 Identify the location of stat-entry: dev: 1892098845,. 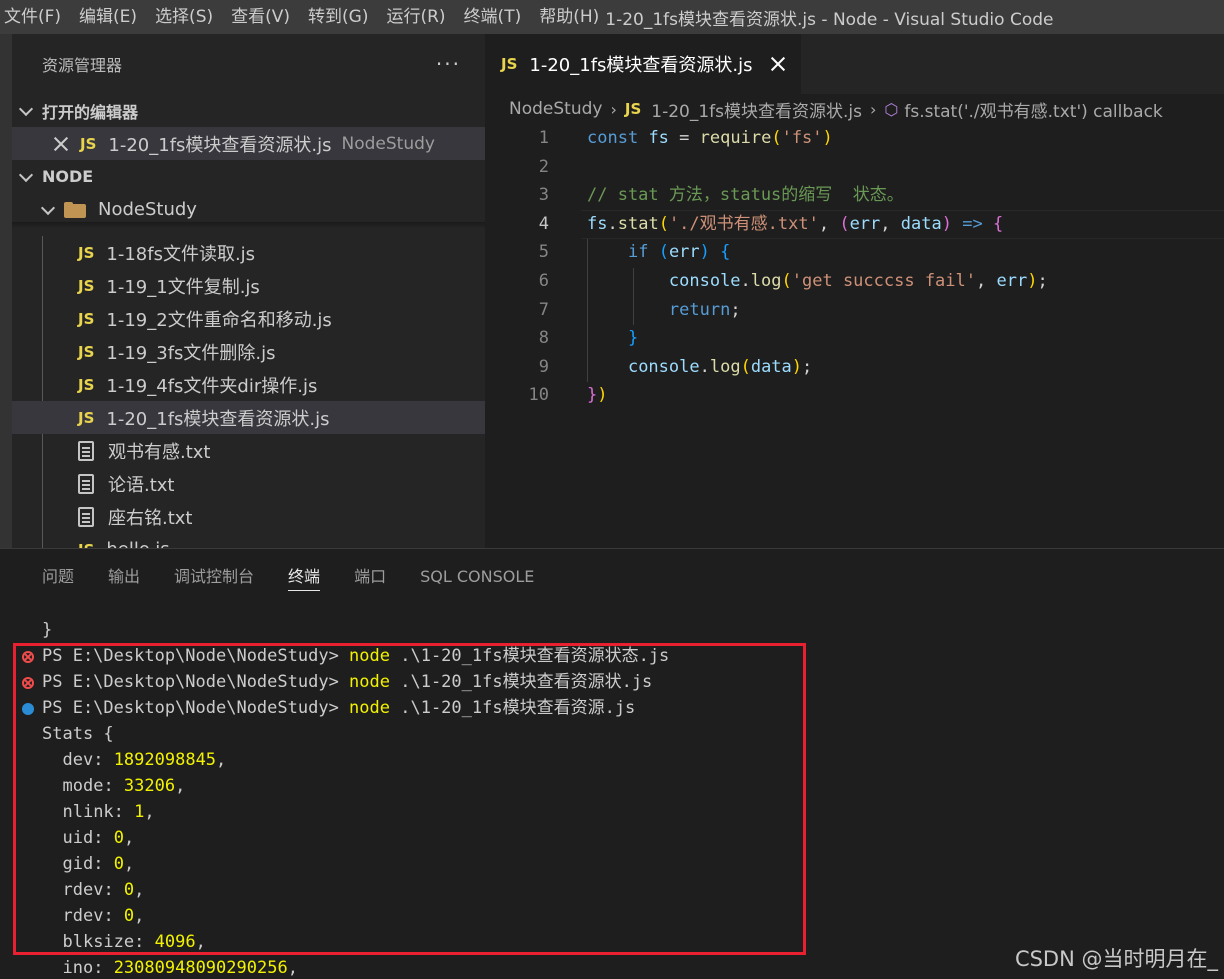
(144, 760).